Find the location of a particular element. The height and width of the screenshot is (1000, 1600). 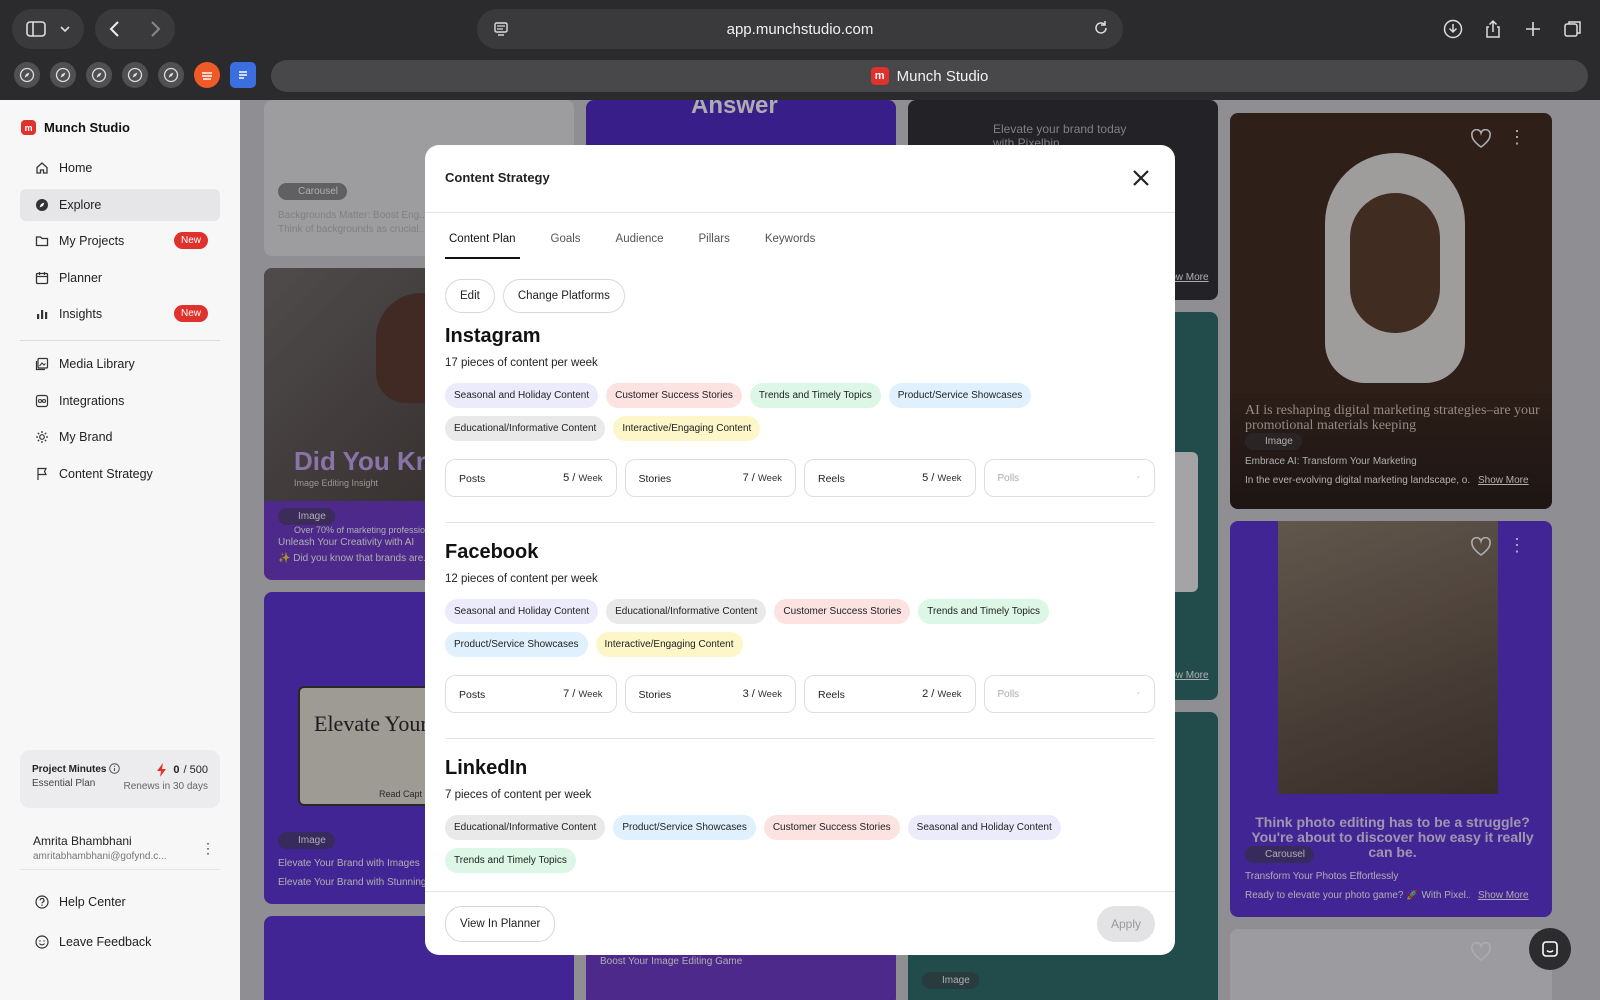

plan-name: Essential Plan is located at coordinates (64, 783).